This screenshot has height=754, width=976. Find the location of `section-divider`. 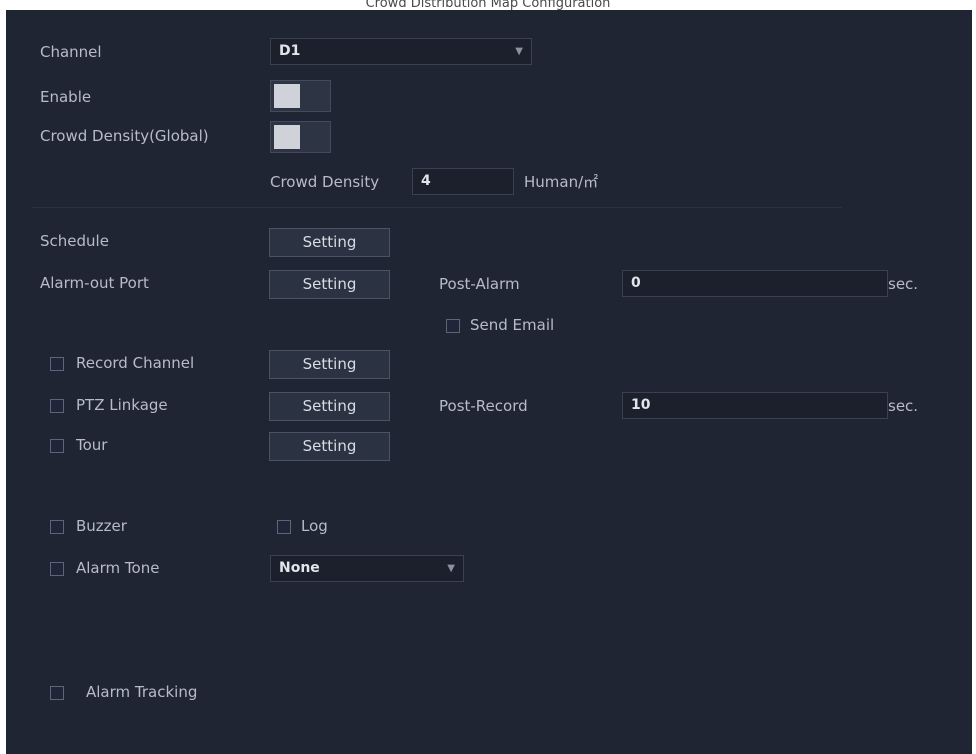

section-divider is located at coordinates (437, 207).